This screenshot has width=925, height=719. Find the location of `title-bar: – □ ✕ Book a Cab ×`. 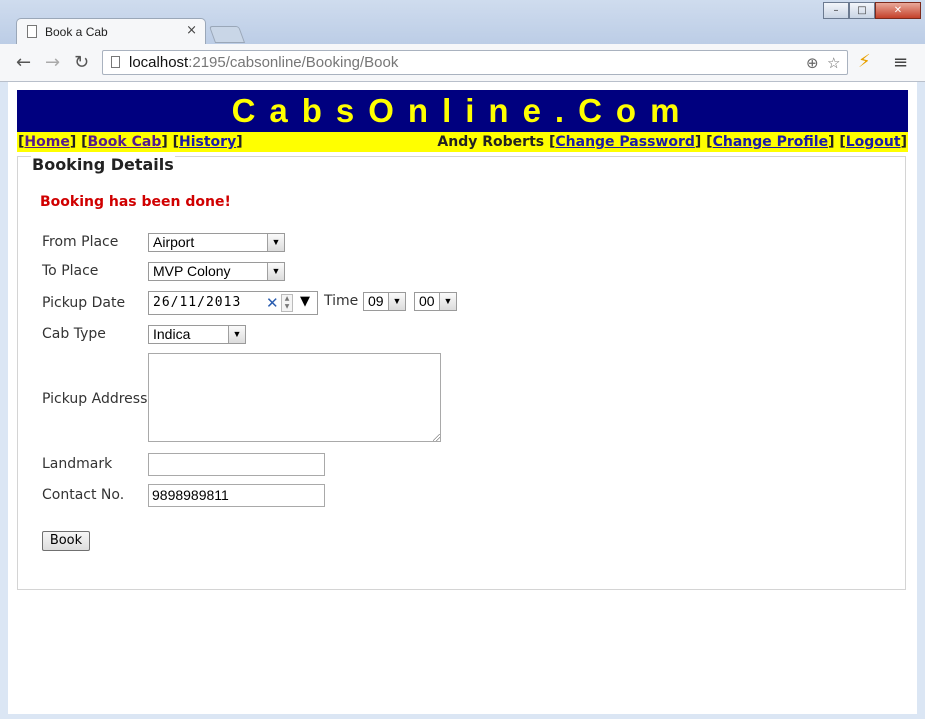

title-bar: – □ ✕ Book a Cab × is located at coordinates (462, 22).